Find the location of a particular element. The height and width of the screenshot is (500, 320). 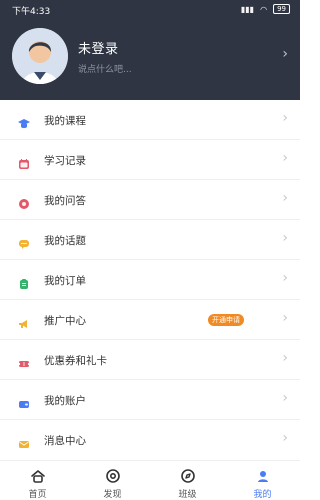

battery-icon: 99 is located at coordinates (281, 9).